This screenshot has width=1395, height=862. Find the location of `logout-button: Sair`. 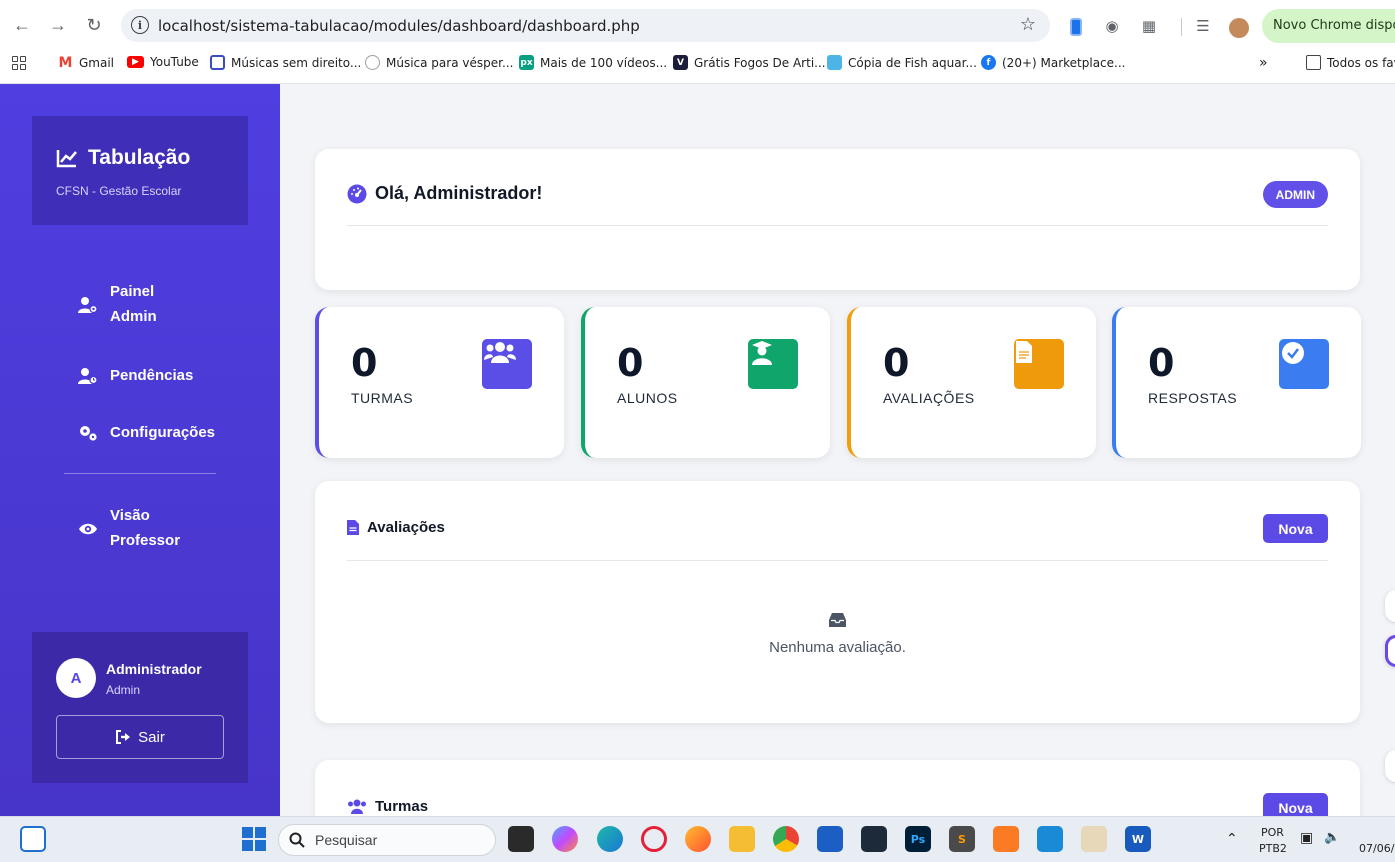

logout-button: Sair is located at coordinates (140, 737).